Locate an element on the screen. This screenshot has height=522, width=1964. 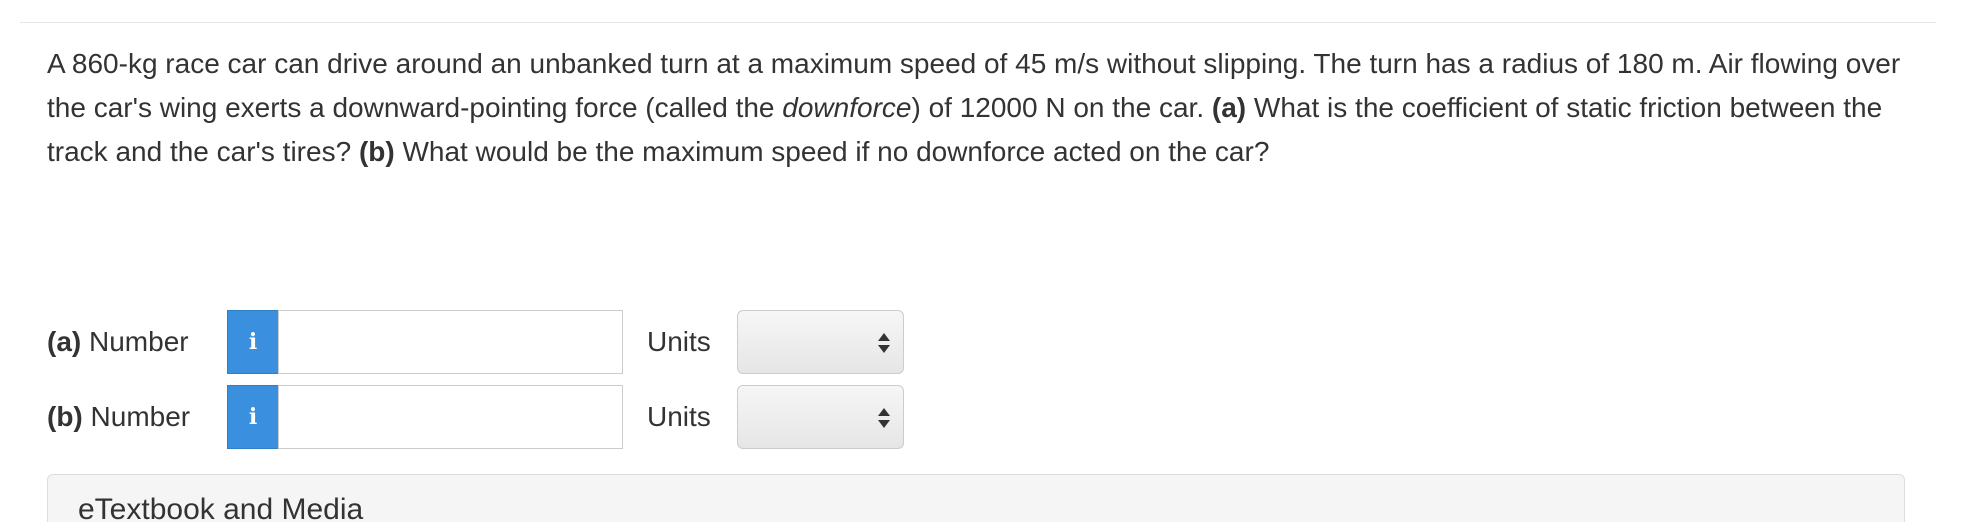
answer-b-label-text: Number is located at coordinates (136, 416).